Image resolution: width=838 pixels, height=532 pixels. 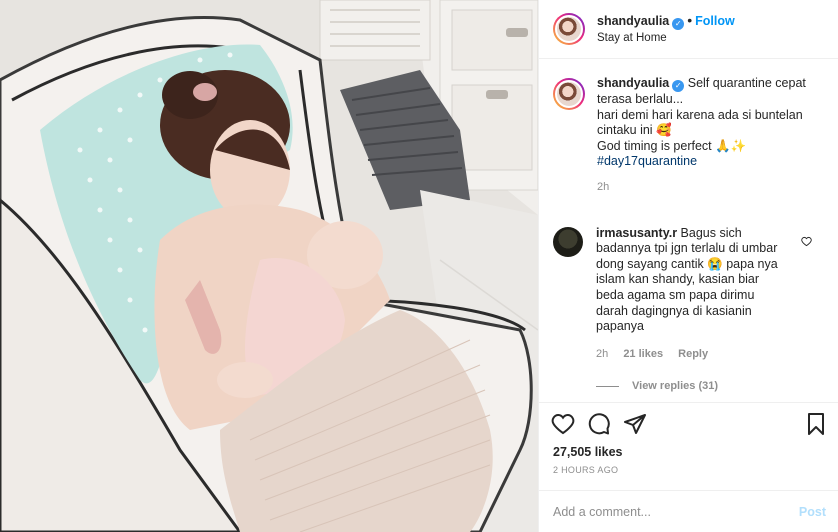 I want to click on caption-line: hari demi hari karena ada si buntelan, so click(x=700, y=114).